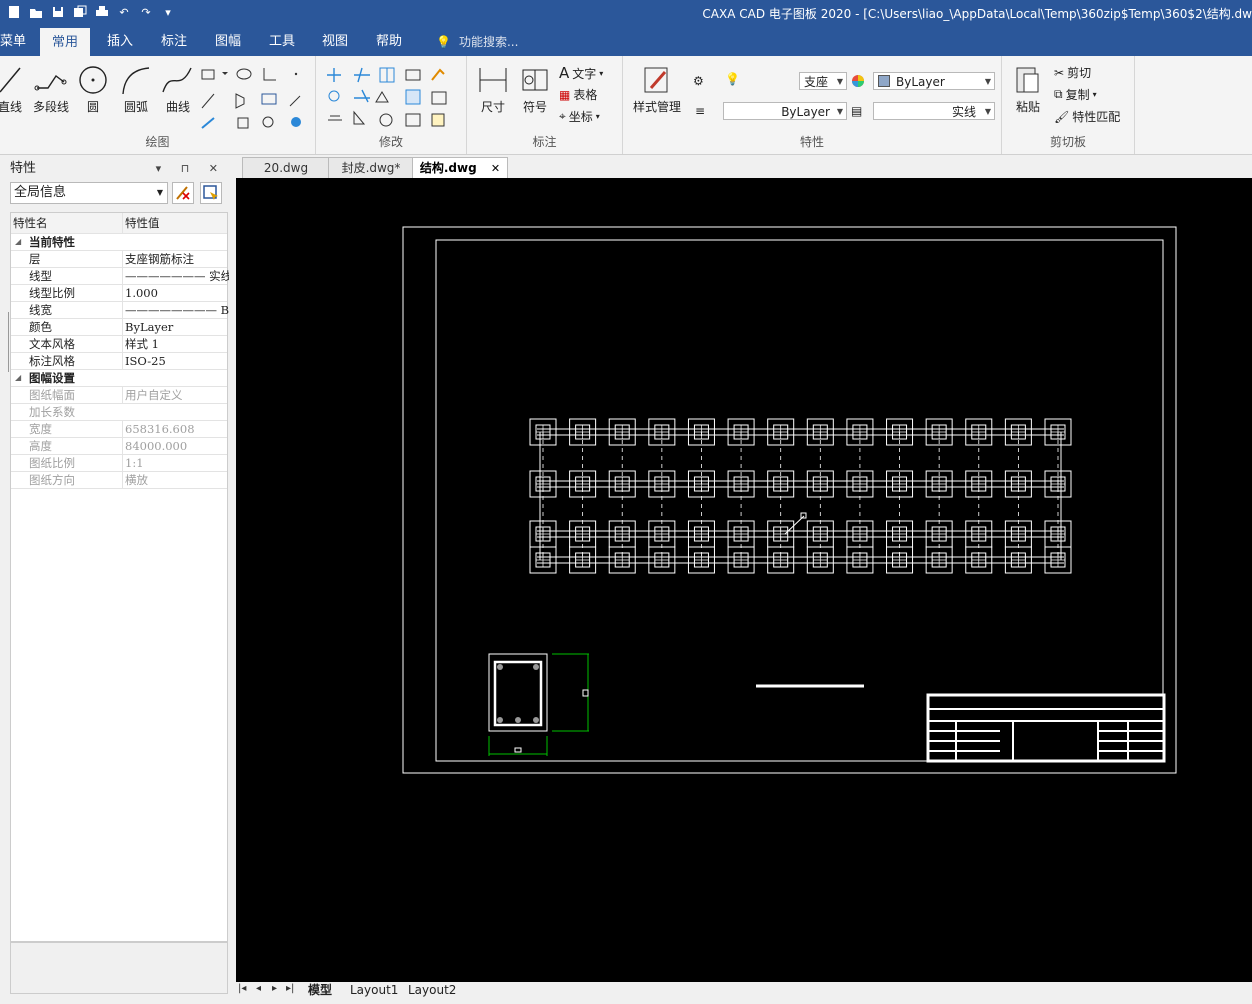 This screenshot has width=1252, height=1004. Describe the element at coordinates (1087, 116) in the screenshot. I see `match-properties-button: 🖌 特性匹配` at that location.